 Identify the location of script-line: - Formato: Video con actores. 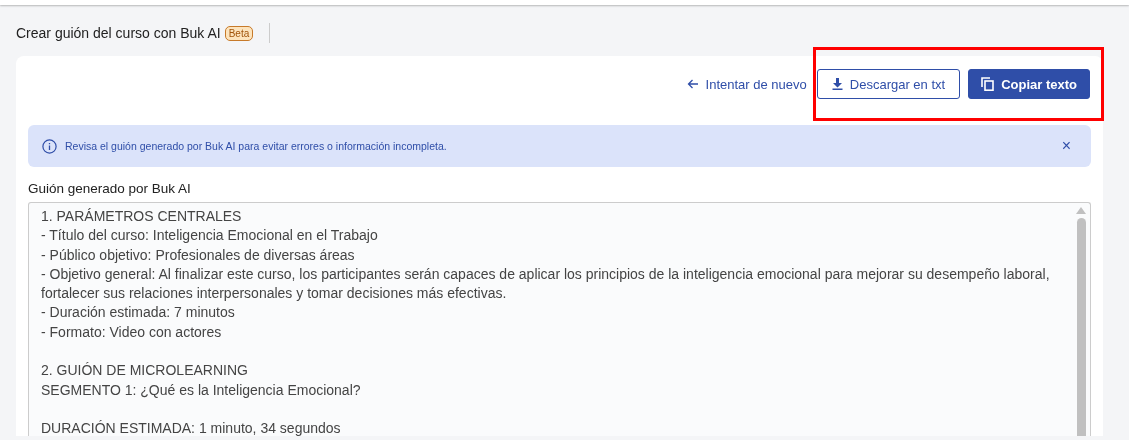
(132, 332).